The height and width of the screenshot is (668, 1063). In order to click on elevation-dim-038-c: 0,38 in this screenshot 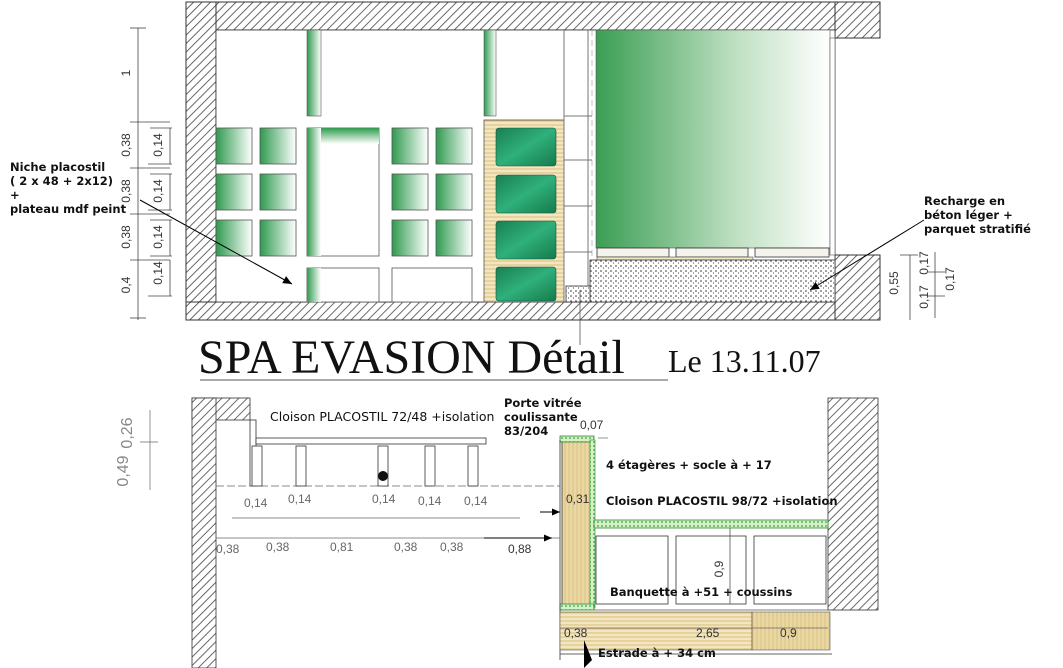, I will do `click(126, 237)`.